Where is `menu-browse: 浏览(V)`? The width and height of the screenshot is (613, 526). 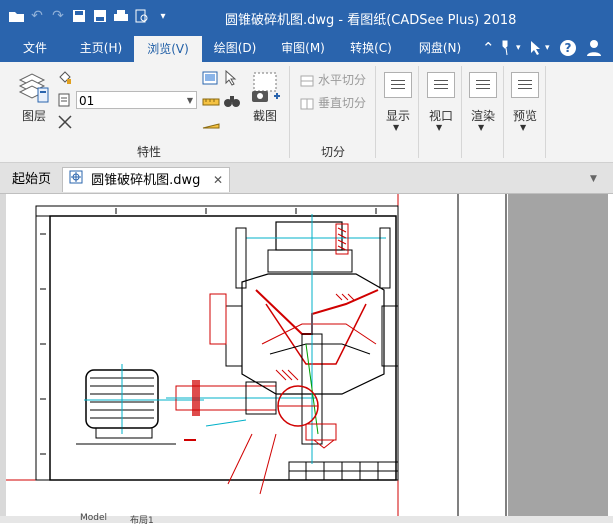 menu-browse: 浏览(V) is located at coordinates (168, 49).